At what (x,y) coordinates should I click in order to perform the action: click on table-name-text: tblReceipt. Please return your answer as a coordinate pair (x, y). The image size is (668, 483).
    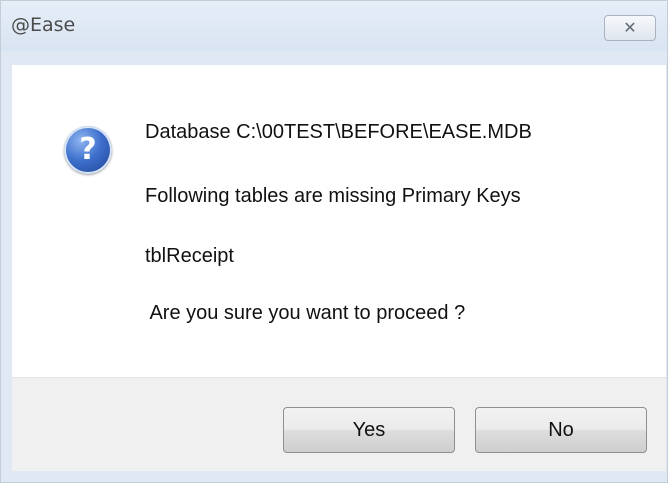
    Looking at the image, I should click on (189, 256).